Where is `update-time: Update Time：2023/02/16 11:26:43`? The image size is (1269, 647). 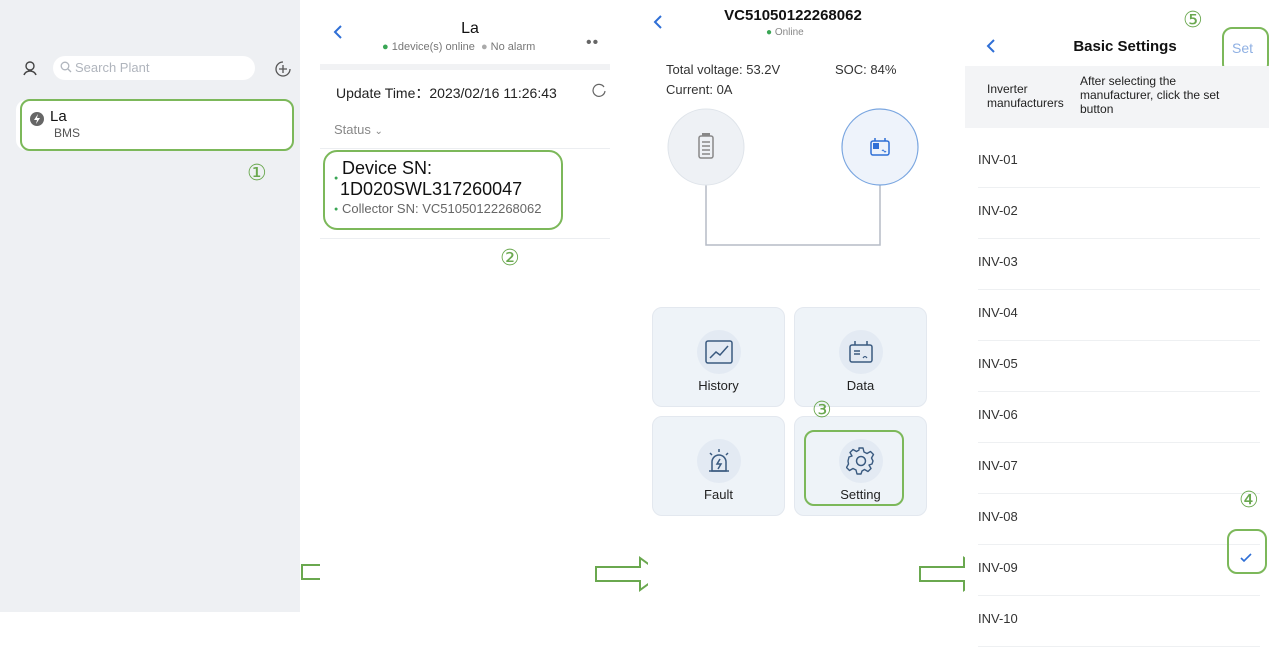
update-time: Update Time：2023/02/16 11:26:43 is located at coordinates (446, 93).